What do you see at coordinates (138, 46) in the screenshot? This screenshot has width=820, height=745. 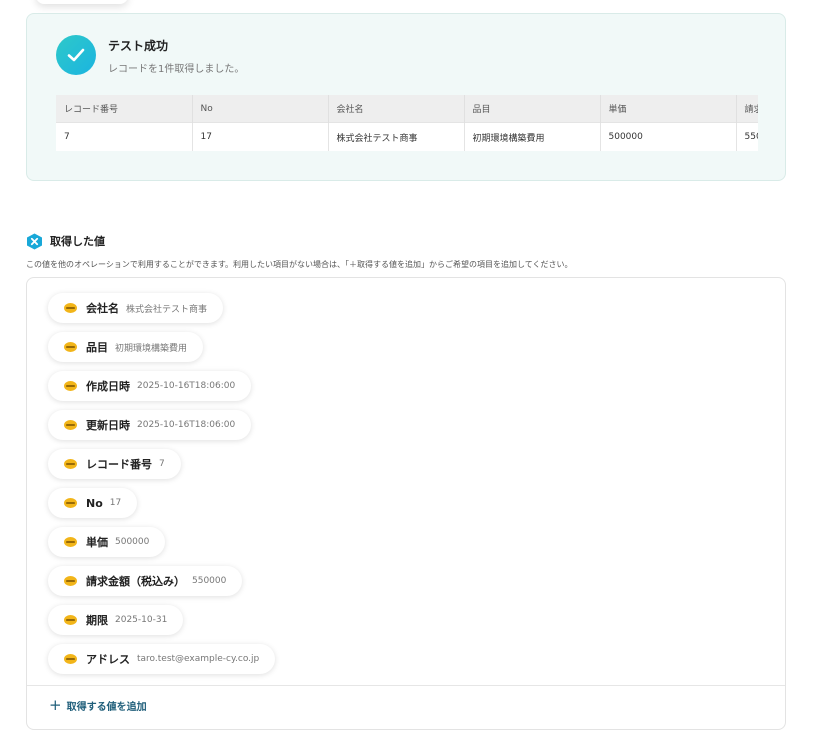 I see `success-title: テスト成功` at bounding box center [138, 46].